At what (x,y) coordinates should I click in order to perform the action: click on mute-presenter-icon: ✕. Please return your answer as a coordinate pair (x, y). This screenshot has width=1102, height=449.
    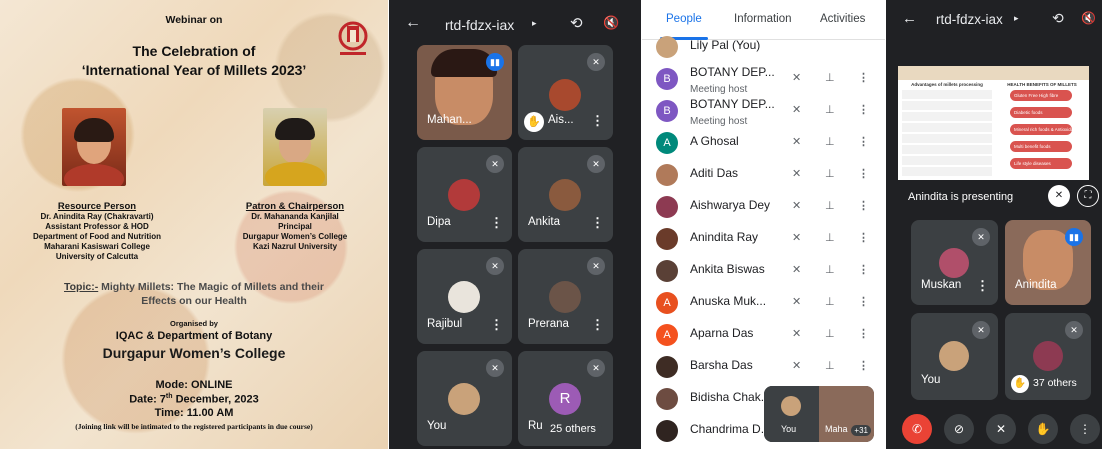
    Looking at the image, I should click on (1059, 196).